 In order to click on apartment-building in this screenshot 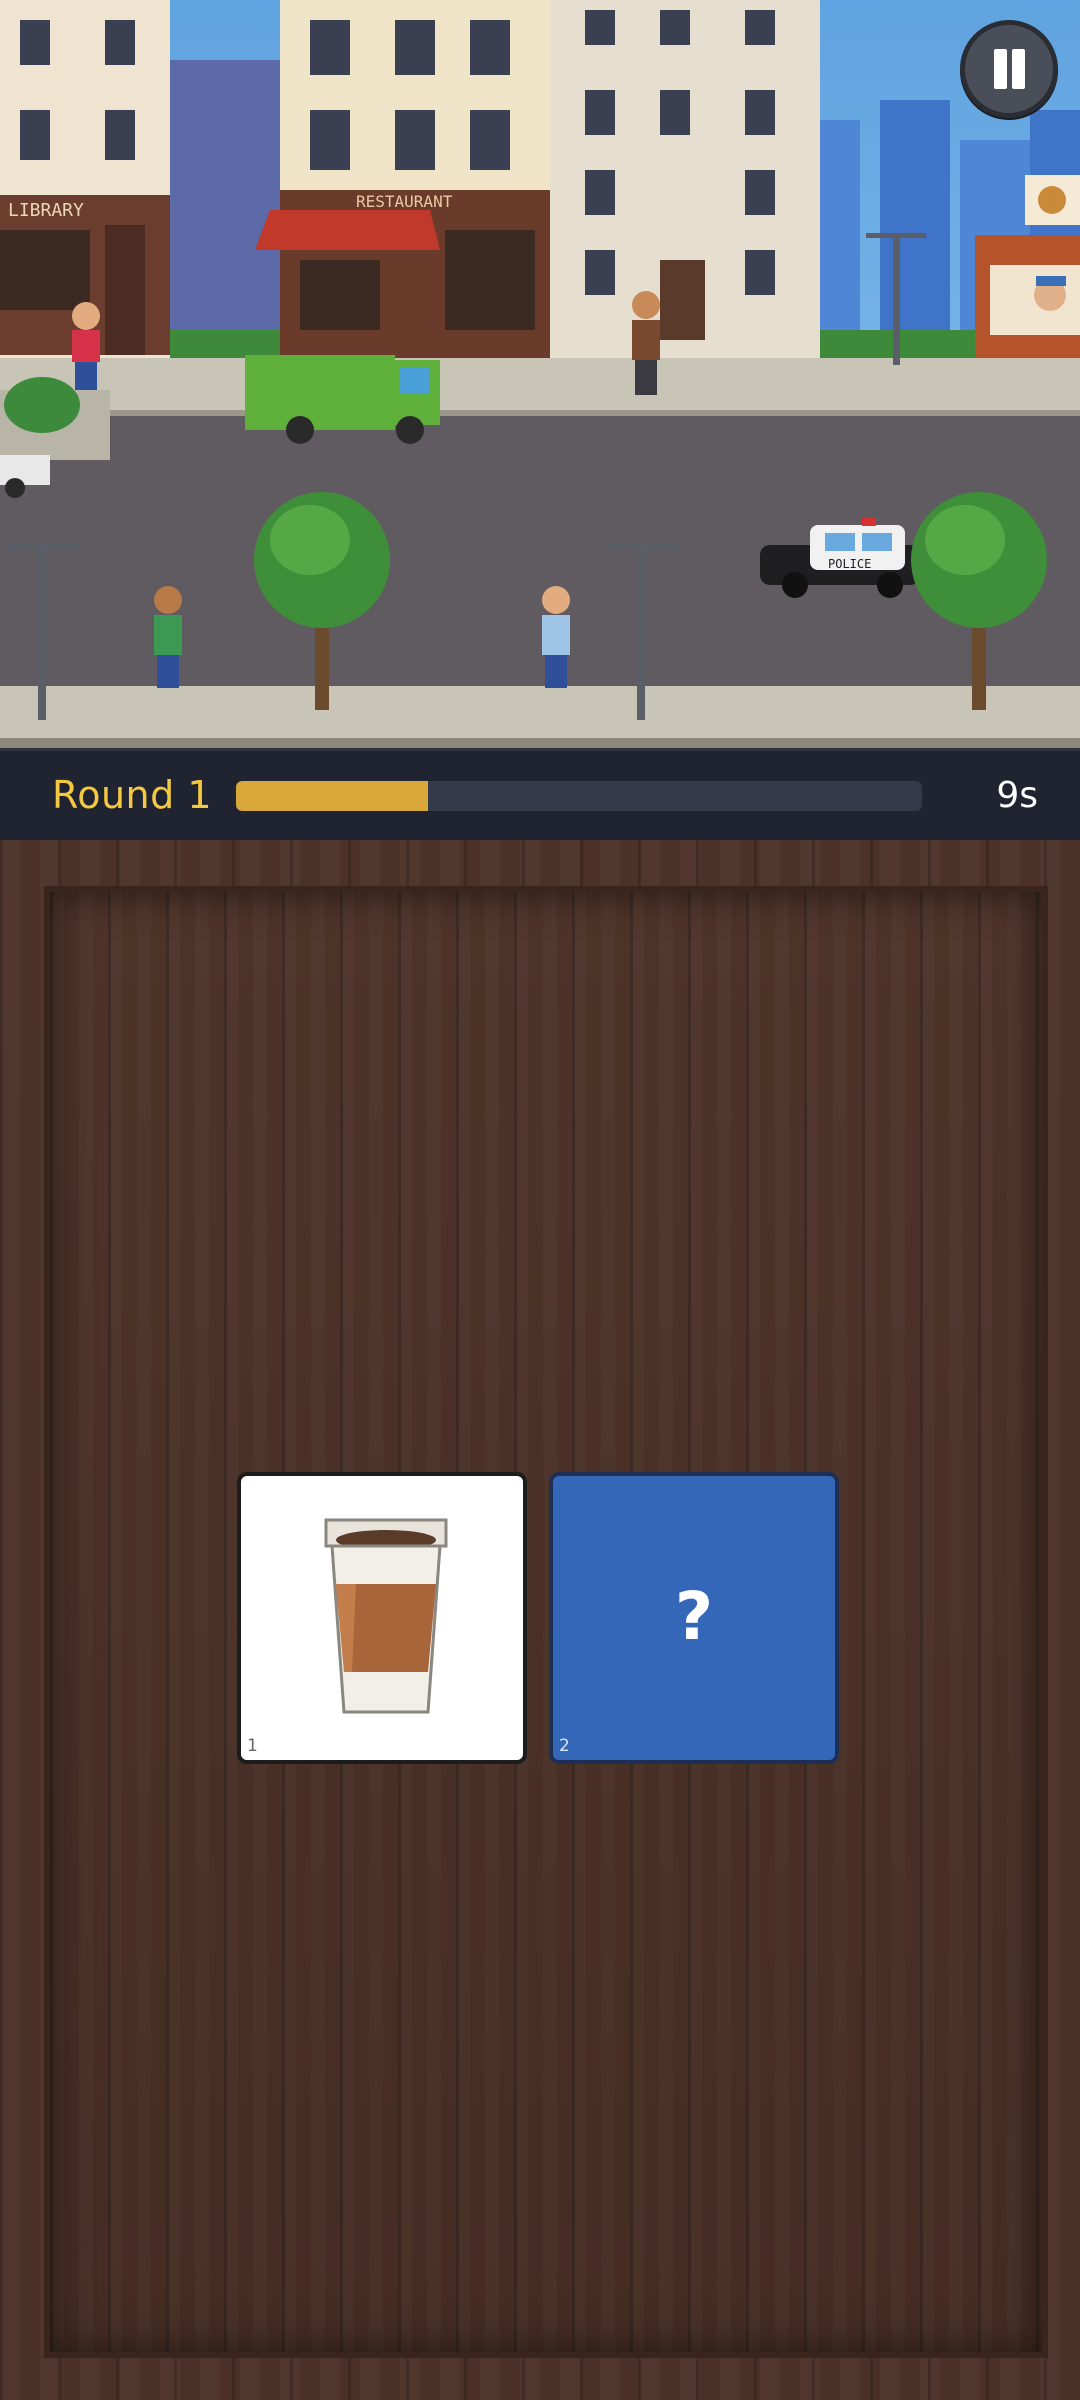, I will do `click(685, 180)`.